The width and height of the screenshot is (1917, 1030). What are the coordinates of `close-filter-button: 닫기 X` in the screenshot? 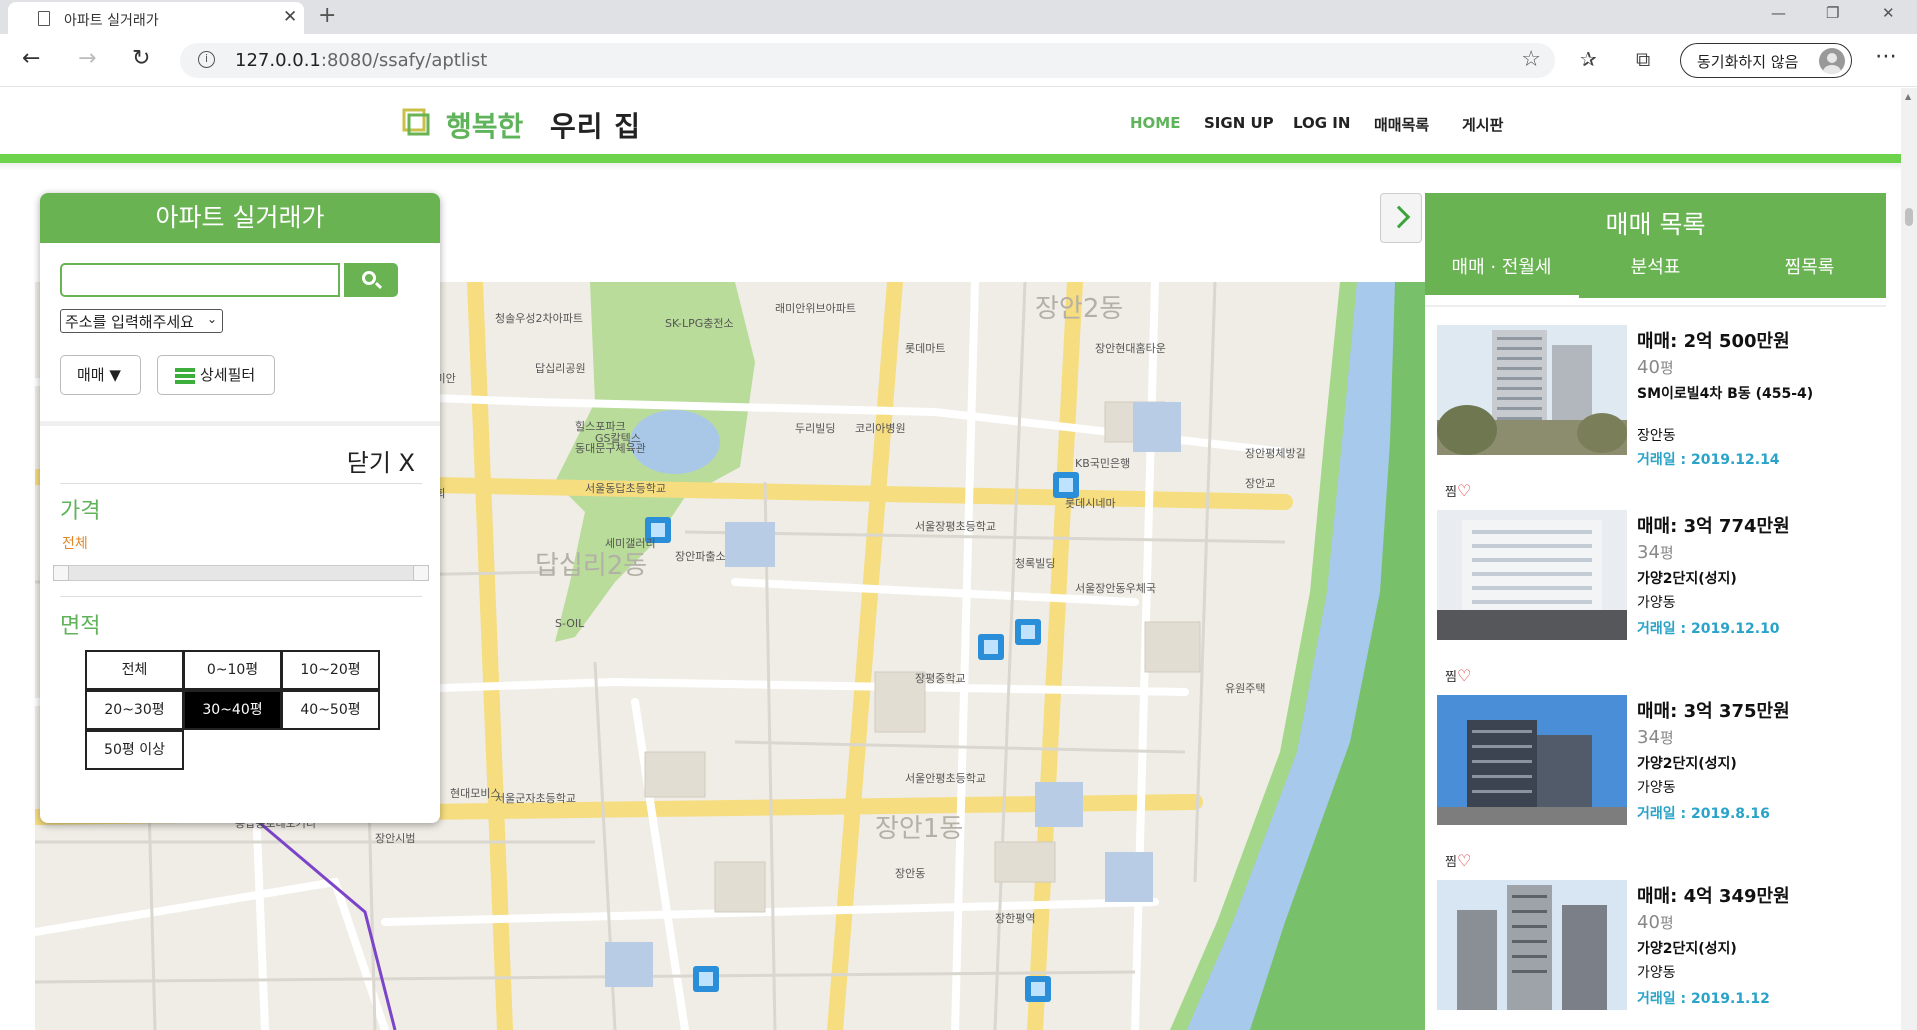 It's located at (381, 460).